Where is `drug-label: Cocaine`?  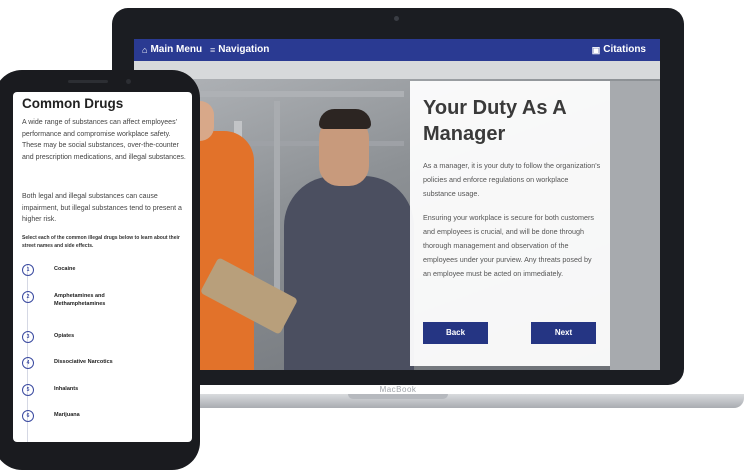 drug-label: Cocaine is located at coordinates (65, 269).